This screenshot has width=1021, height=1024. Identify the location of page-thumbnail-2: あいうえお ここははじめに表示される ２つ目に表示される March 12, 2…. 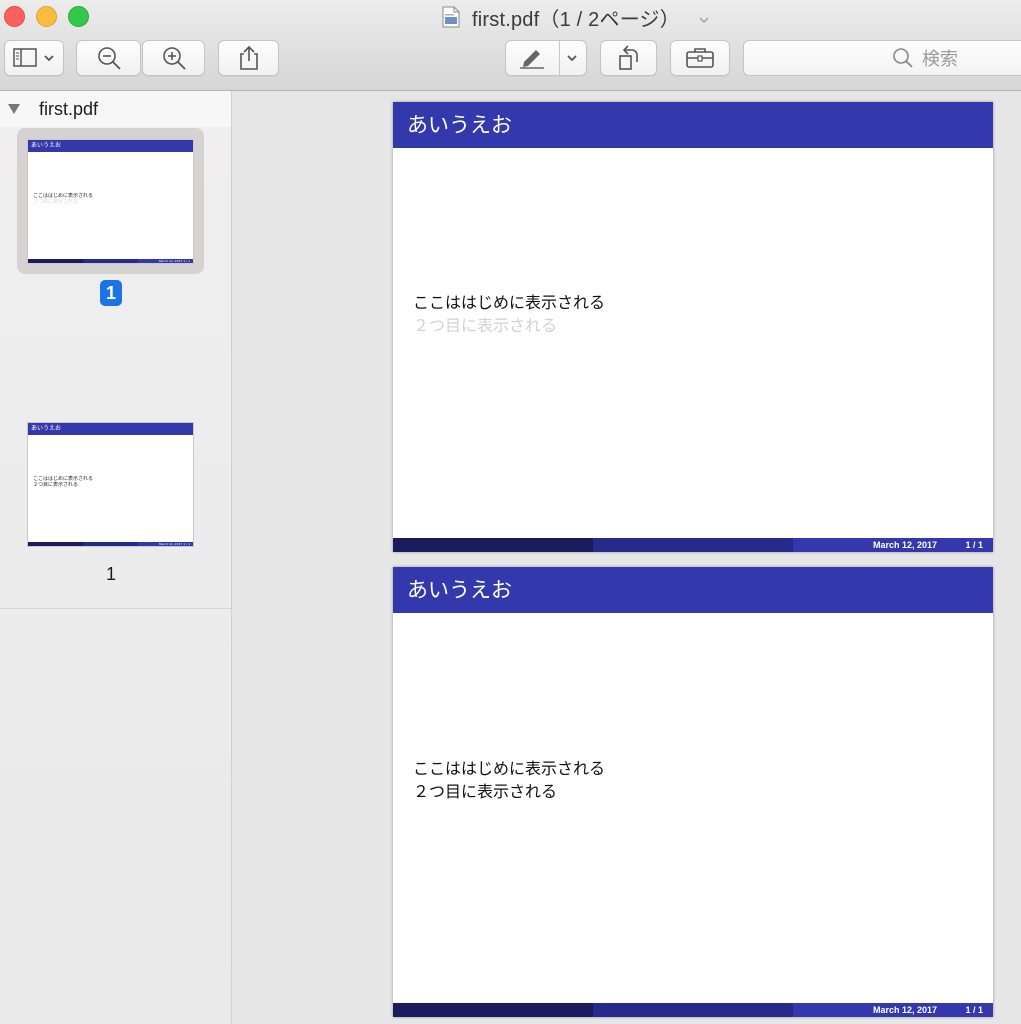
(110, 484).